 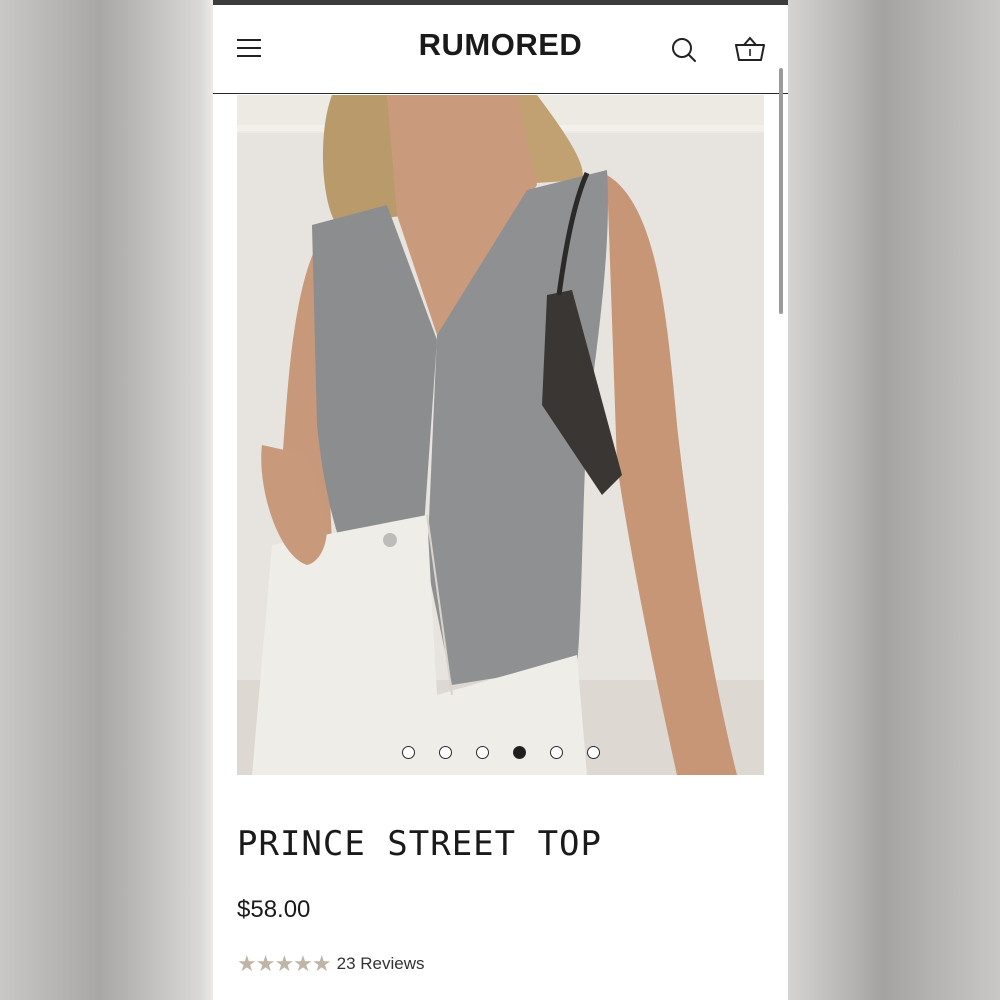 What do you see at coordinates (500, 45) in the screenshot?
I see `brand-logo: RUMORED` at bounding box center [500, 45].